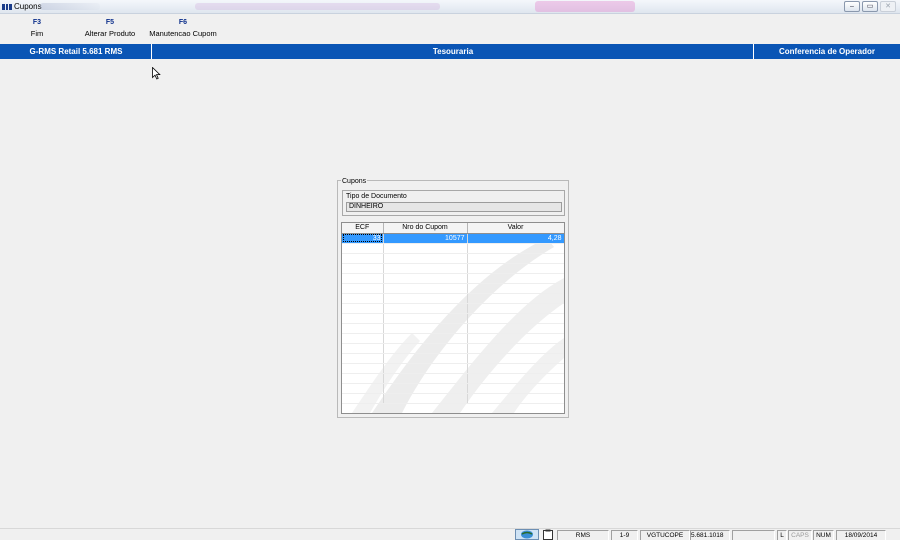 Image resolution: width=900 pixels, height=540 pixels. Describe the element at coordinates (76, 51) in the screenshot. I see `system-version-label: G-RMS Retail 5.681 RMS` at that location.